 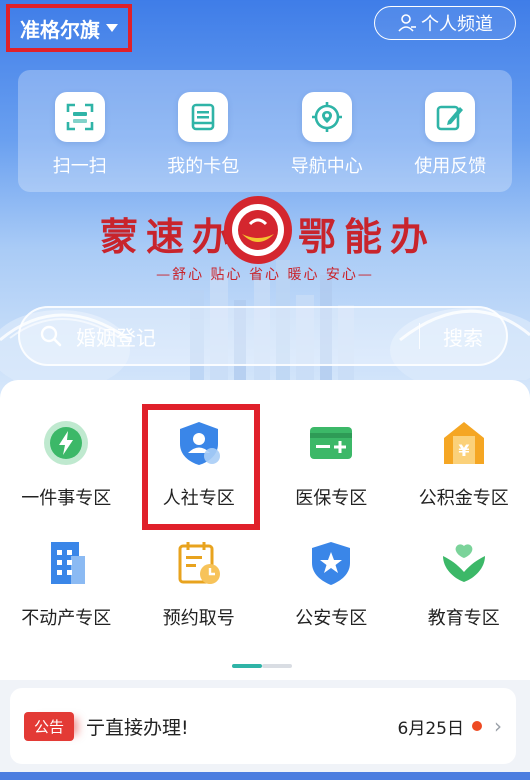 What do you see at coordinates (258, 230) in the screenshot?
I see `ordos-emblem-logo` at bounding box center [258, 230].